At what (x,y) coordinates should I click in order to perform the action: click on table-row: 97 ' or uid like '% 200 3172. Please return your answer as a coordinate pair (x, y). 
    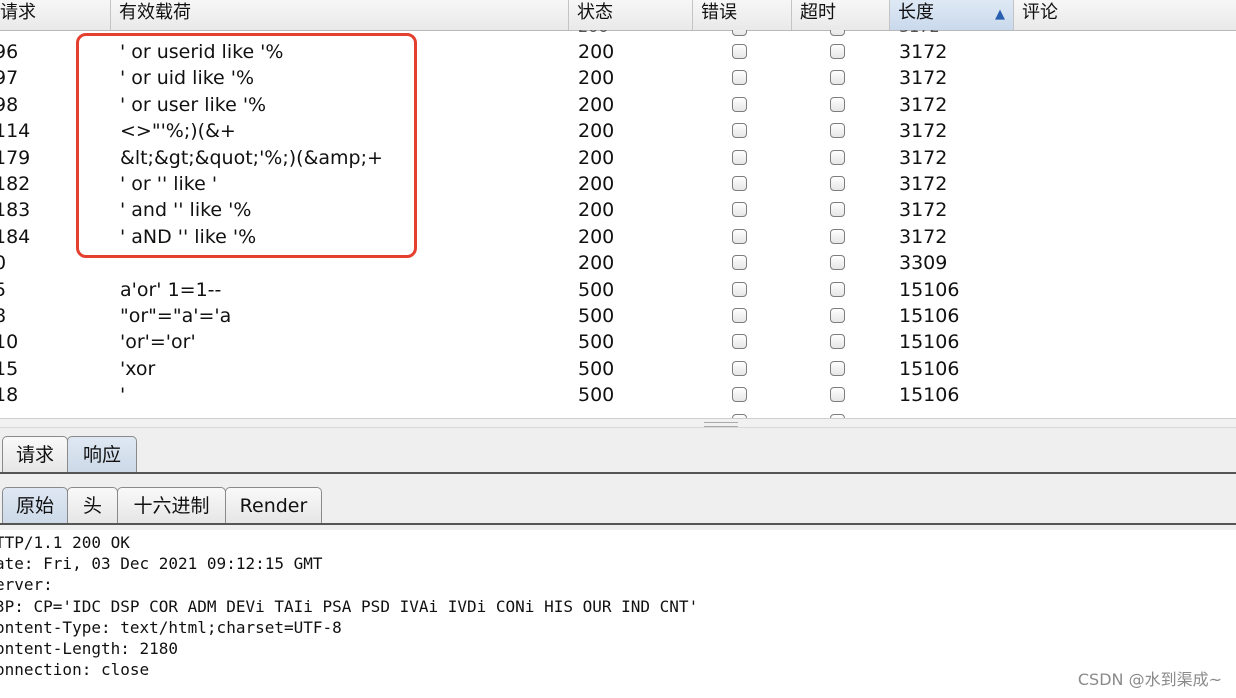
    Looking at the image, I should click on (618, 78).